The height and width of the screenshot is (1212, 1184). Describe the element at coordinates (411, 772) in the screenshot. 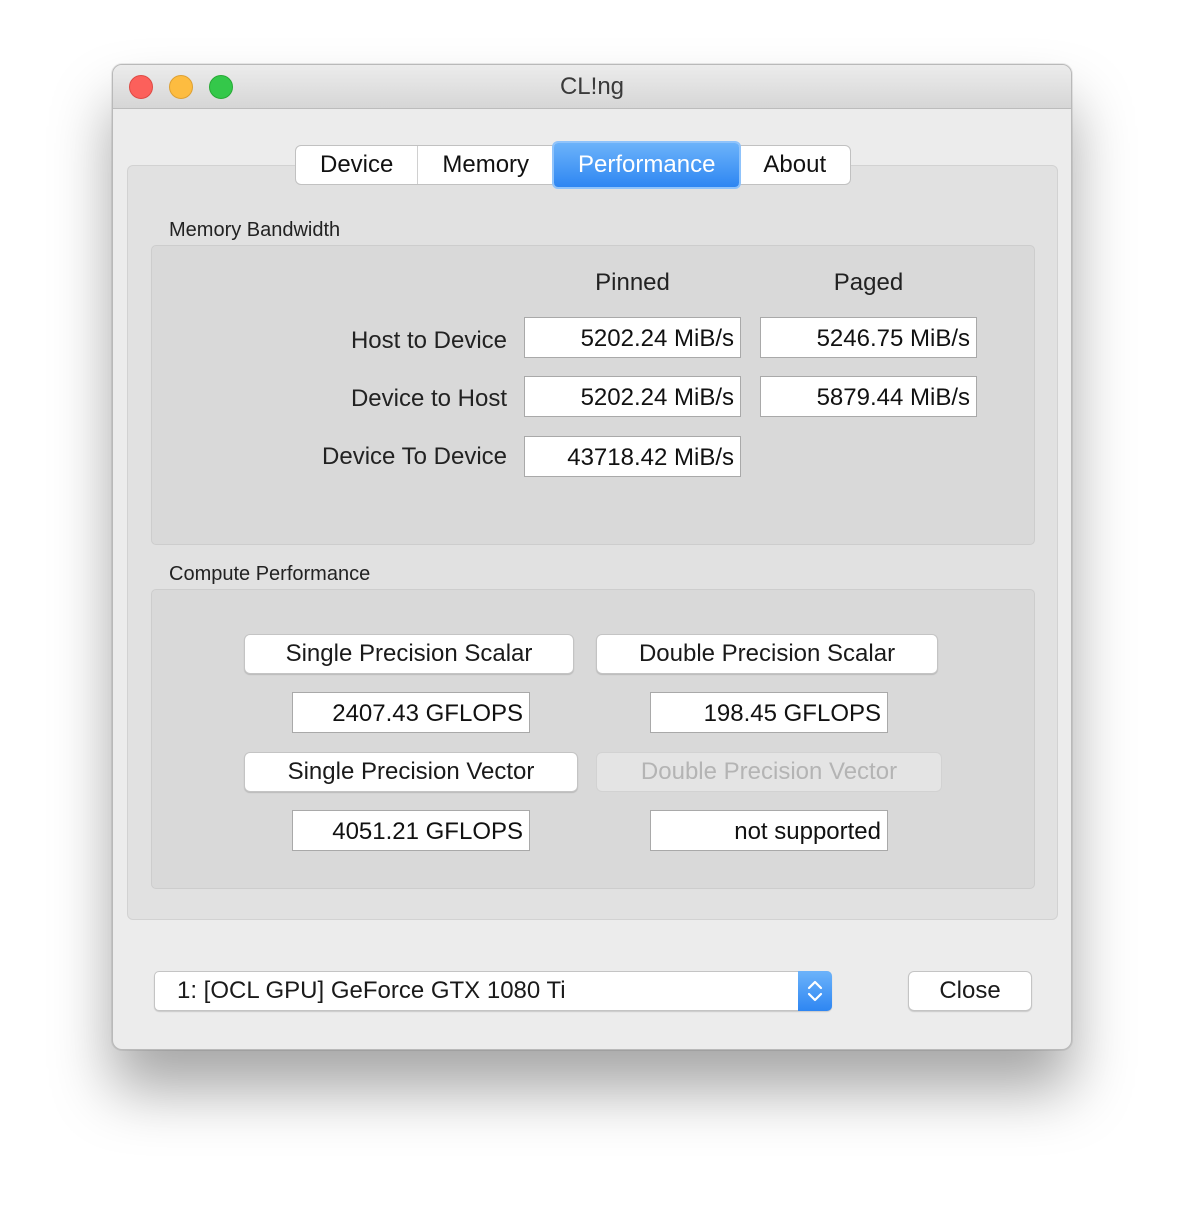

I see `single-precision-vector-button: Single Precision Vector` at that location.